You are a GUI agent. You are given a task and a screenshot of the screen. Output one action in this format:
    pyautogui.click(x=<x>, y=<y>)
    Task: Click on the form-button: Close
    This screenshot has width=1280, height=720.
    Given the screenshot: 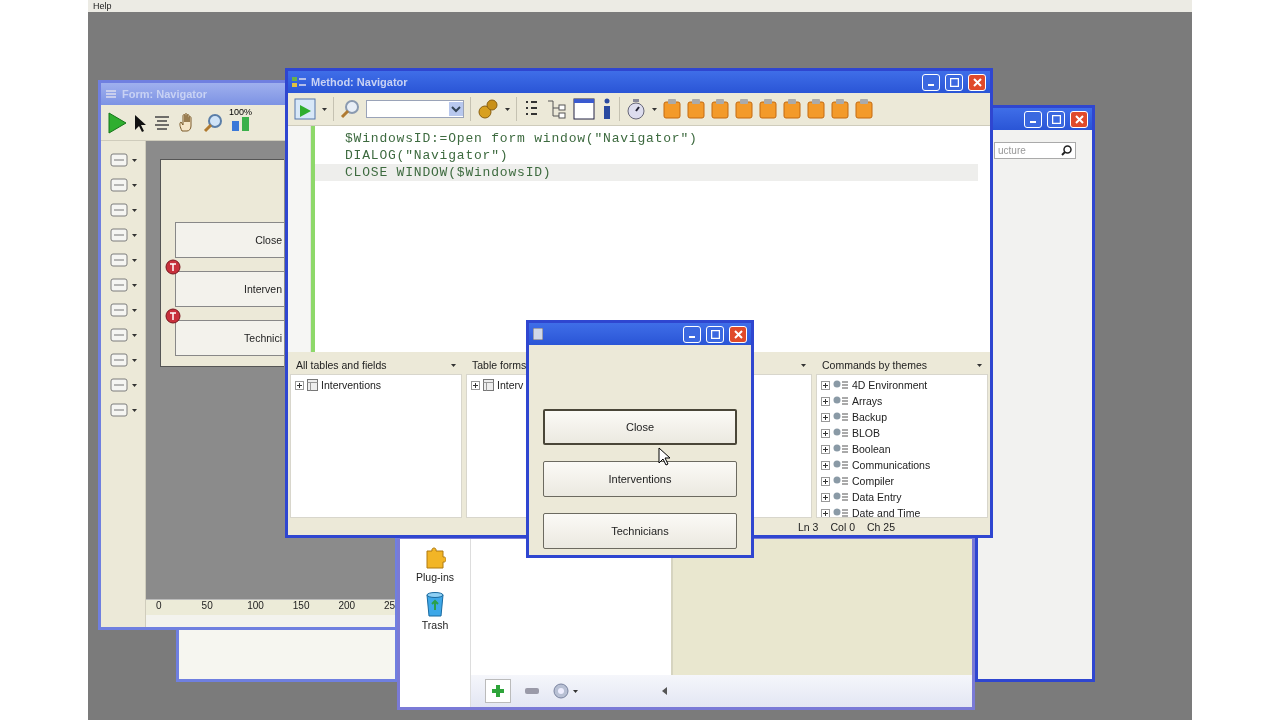 What is the action you would take?
    pyautogui.click(x=229, y=240)
    